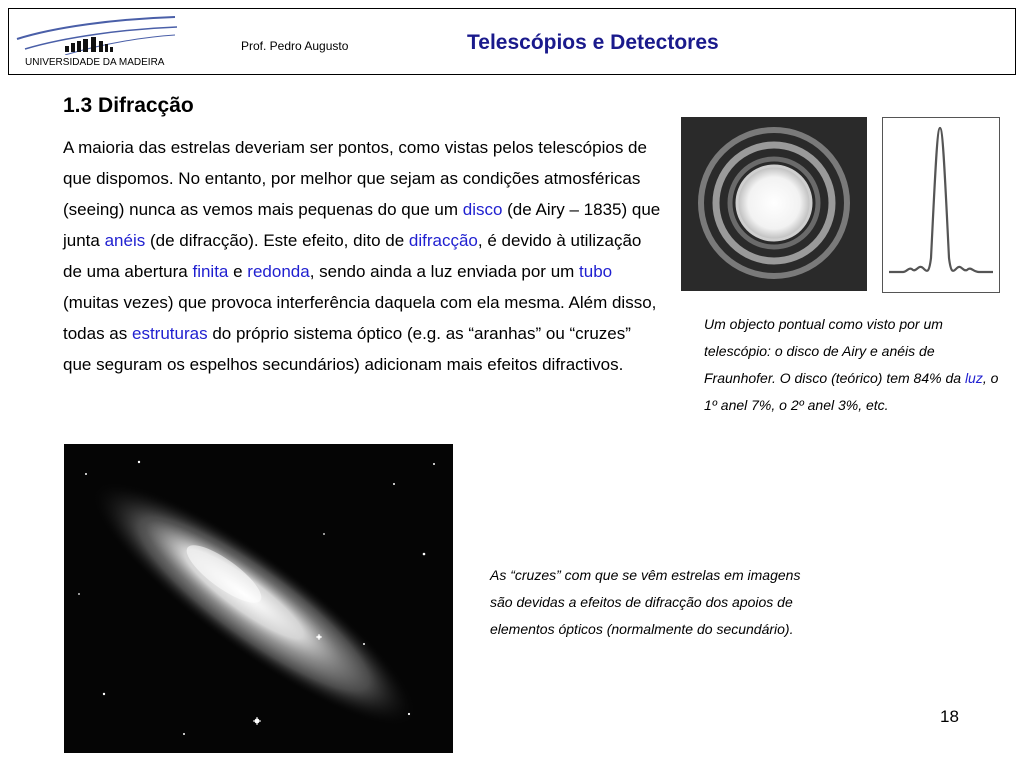  Describe the element at coordinates (238, 271) in the screenshot. I see `body-text-5: e` at that location.